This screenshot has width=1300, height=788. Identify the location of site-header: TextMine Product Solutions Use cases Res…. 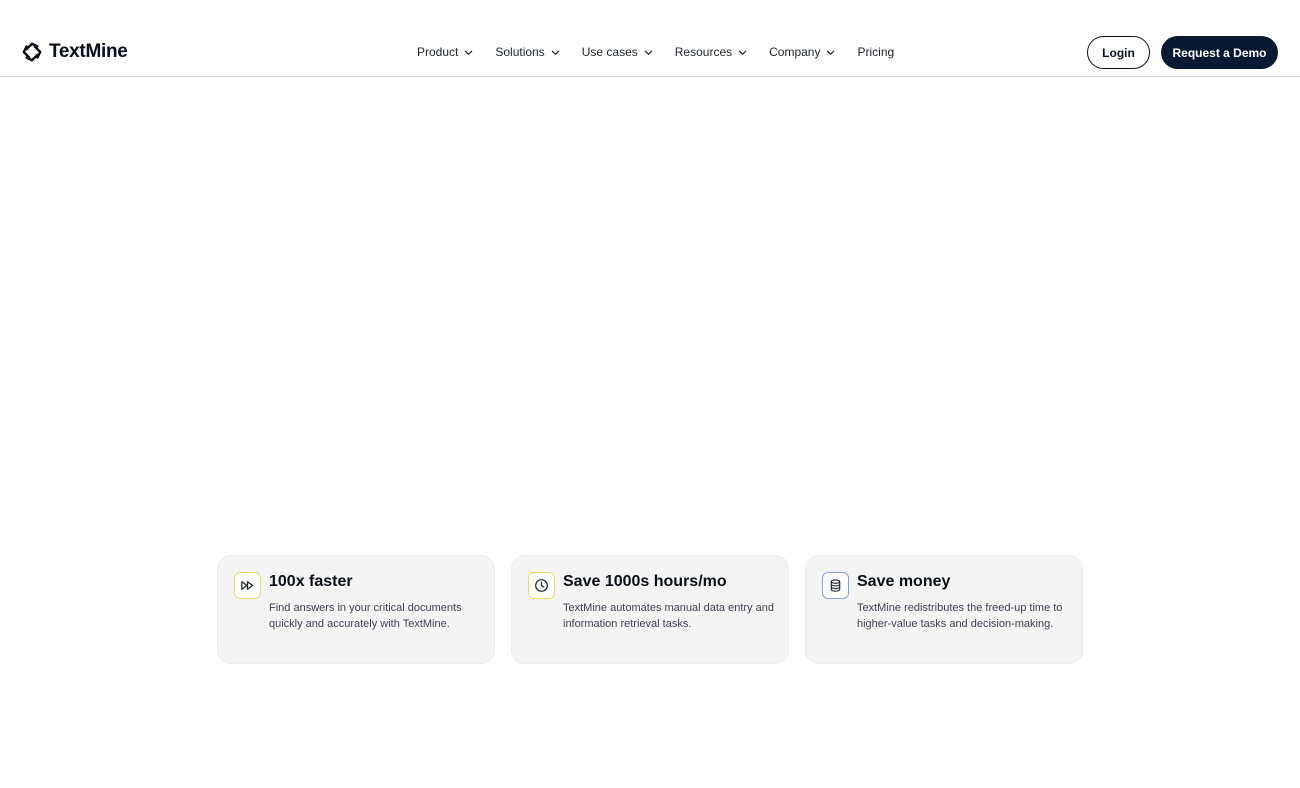
(650, 38).